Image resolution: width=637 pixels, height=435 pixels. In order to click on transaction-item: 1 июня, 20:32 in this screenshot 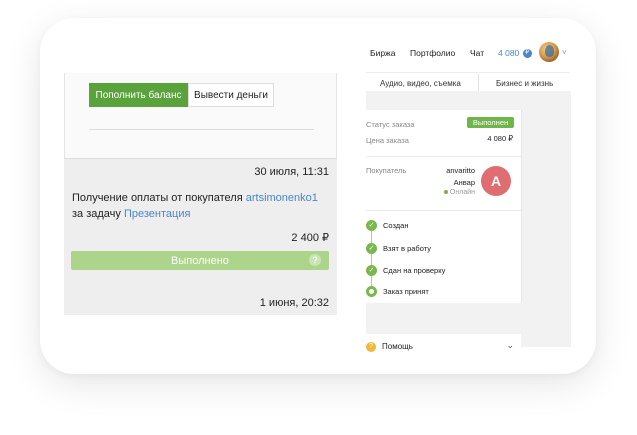, I will do `click(200, 303)`.